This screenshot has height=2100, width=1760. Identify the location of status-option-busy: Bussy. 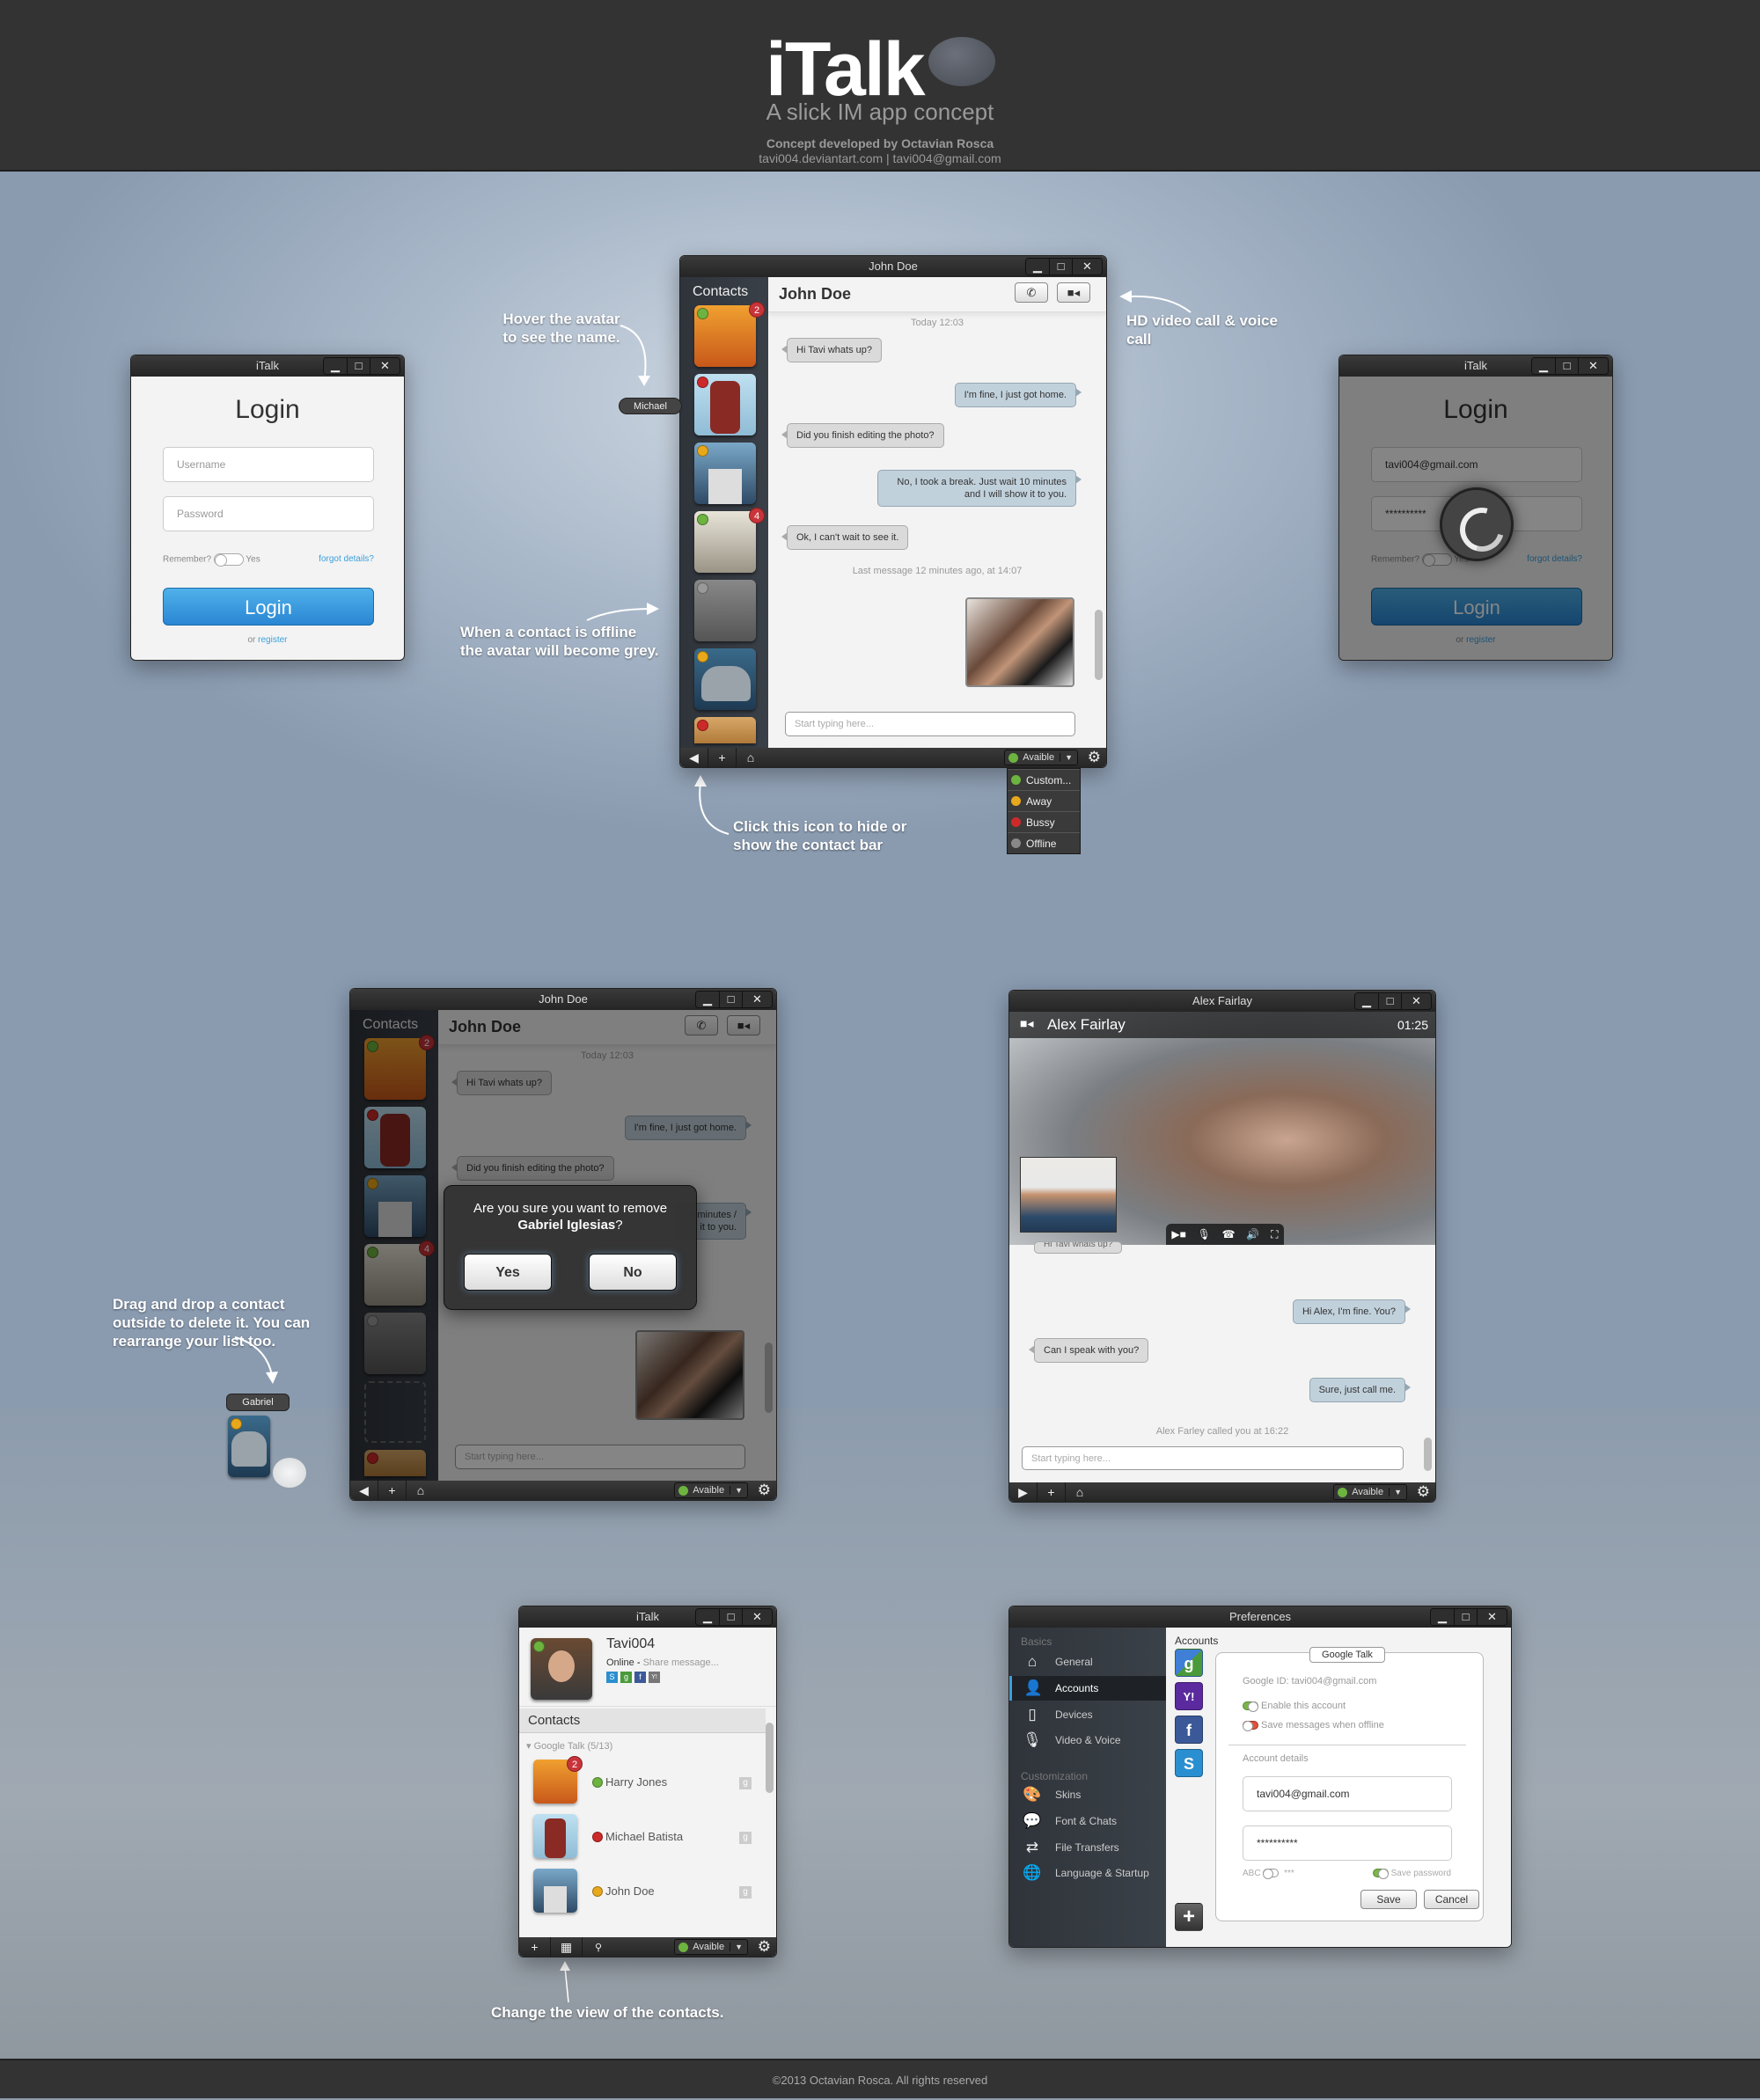
(1044, 822).